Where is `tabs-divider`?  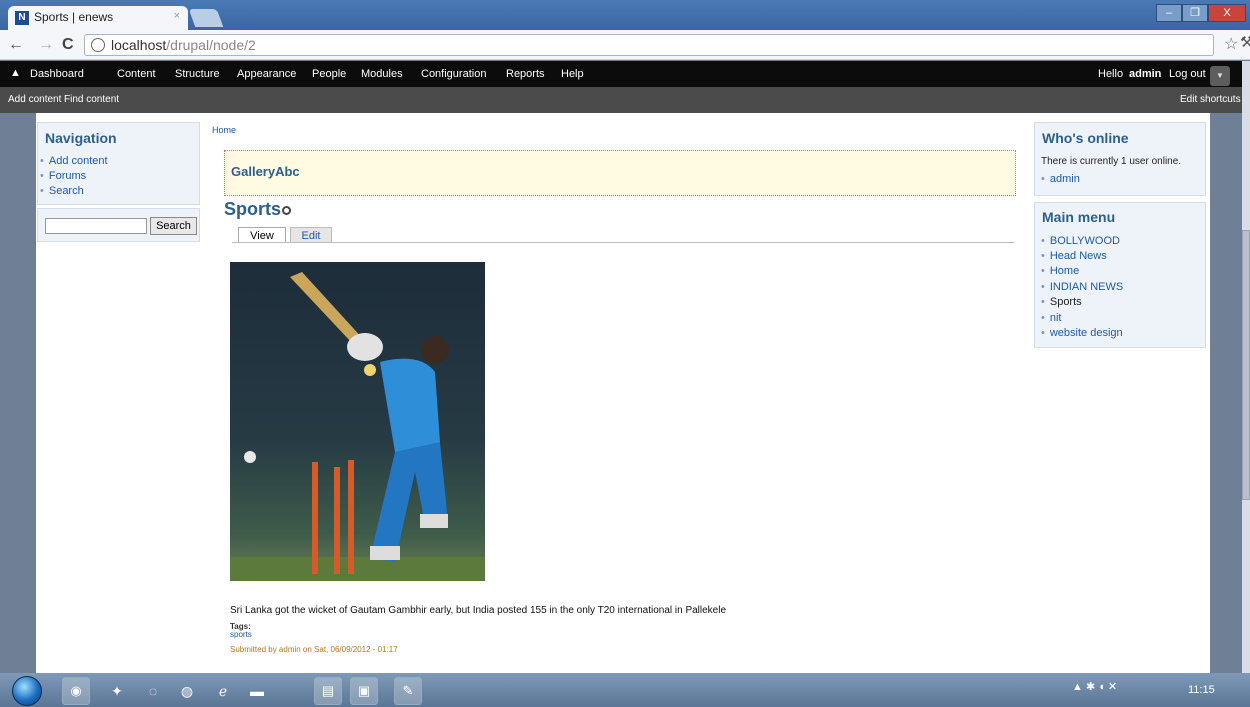 tabs-divider is located at coordinates (623, 242).